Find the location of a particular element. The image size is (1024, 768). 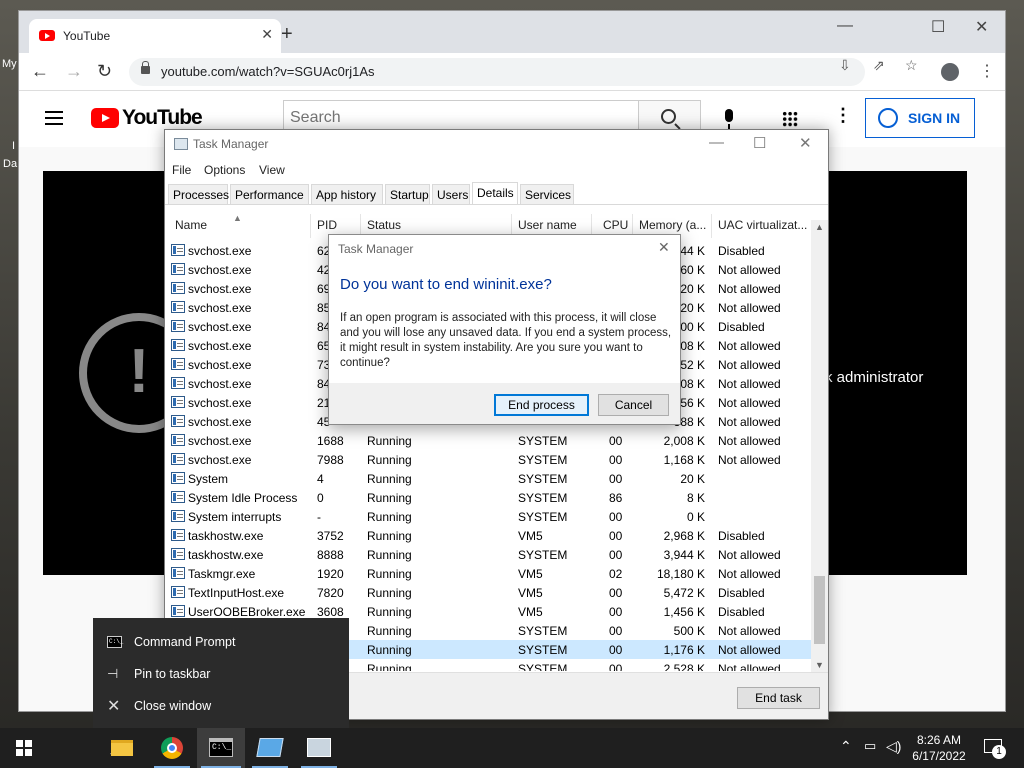

clock: 8:26 AM 6/17/2022 is located at coordinates (939, 748).